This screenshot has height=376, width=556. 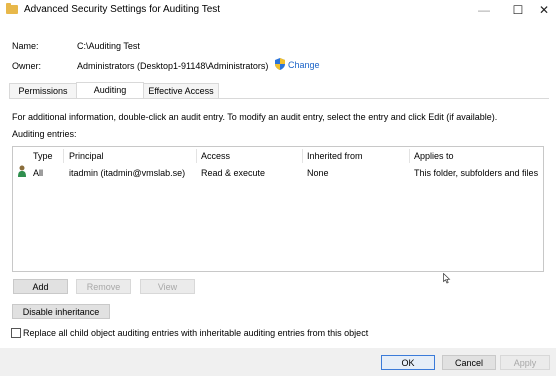 I want to click on row-inherited-from: None, so click(x=318, y=173).